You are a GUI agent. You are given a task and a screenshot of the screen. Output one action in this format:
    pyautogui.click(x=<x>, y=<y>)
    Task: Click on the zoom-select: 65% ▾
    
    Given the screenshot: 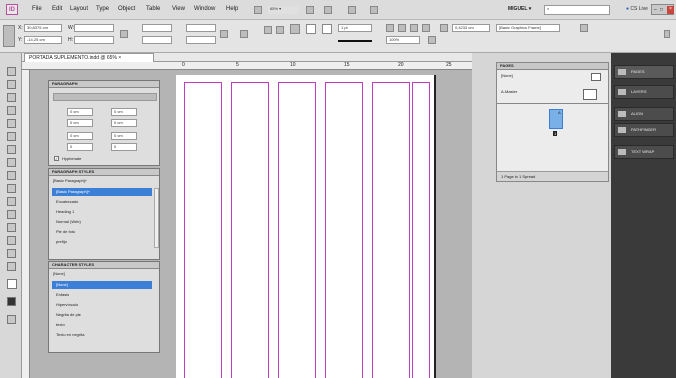 What is the action you would take?
    pyautogui.click(x=283, y=10)
    